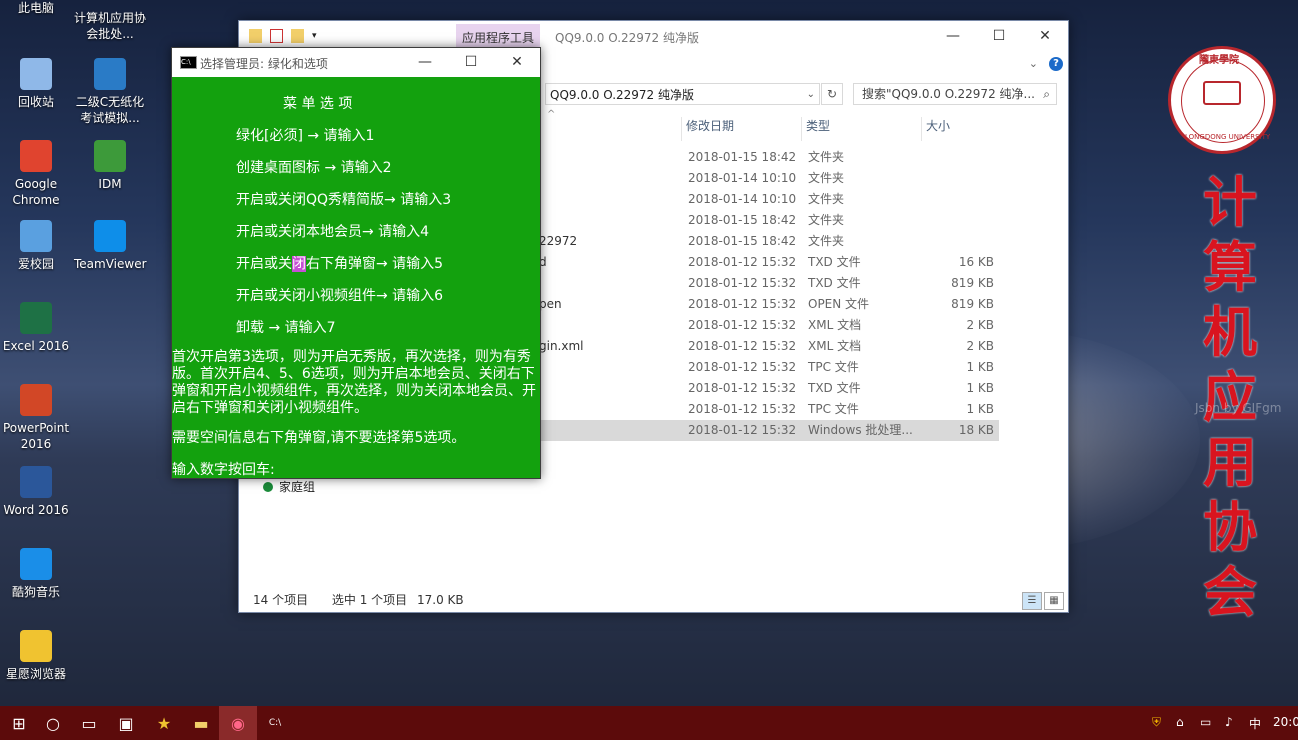  I want to click on desktop-icon: 酷狗音乐, so click(36, 574).